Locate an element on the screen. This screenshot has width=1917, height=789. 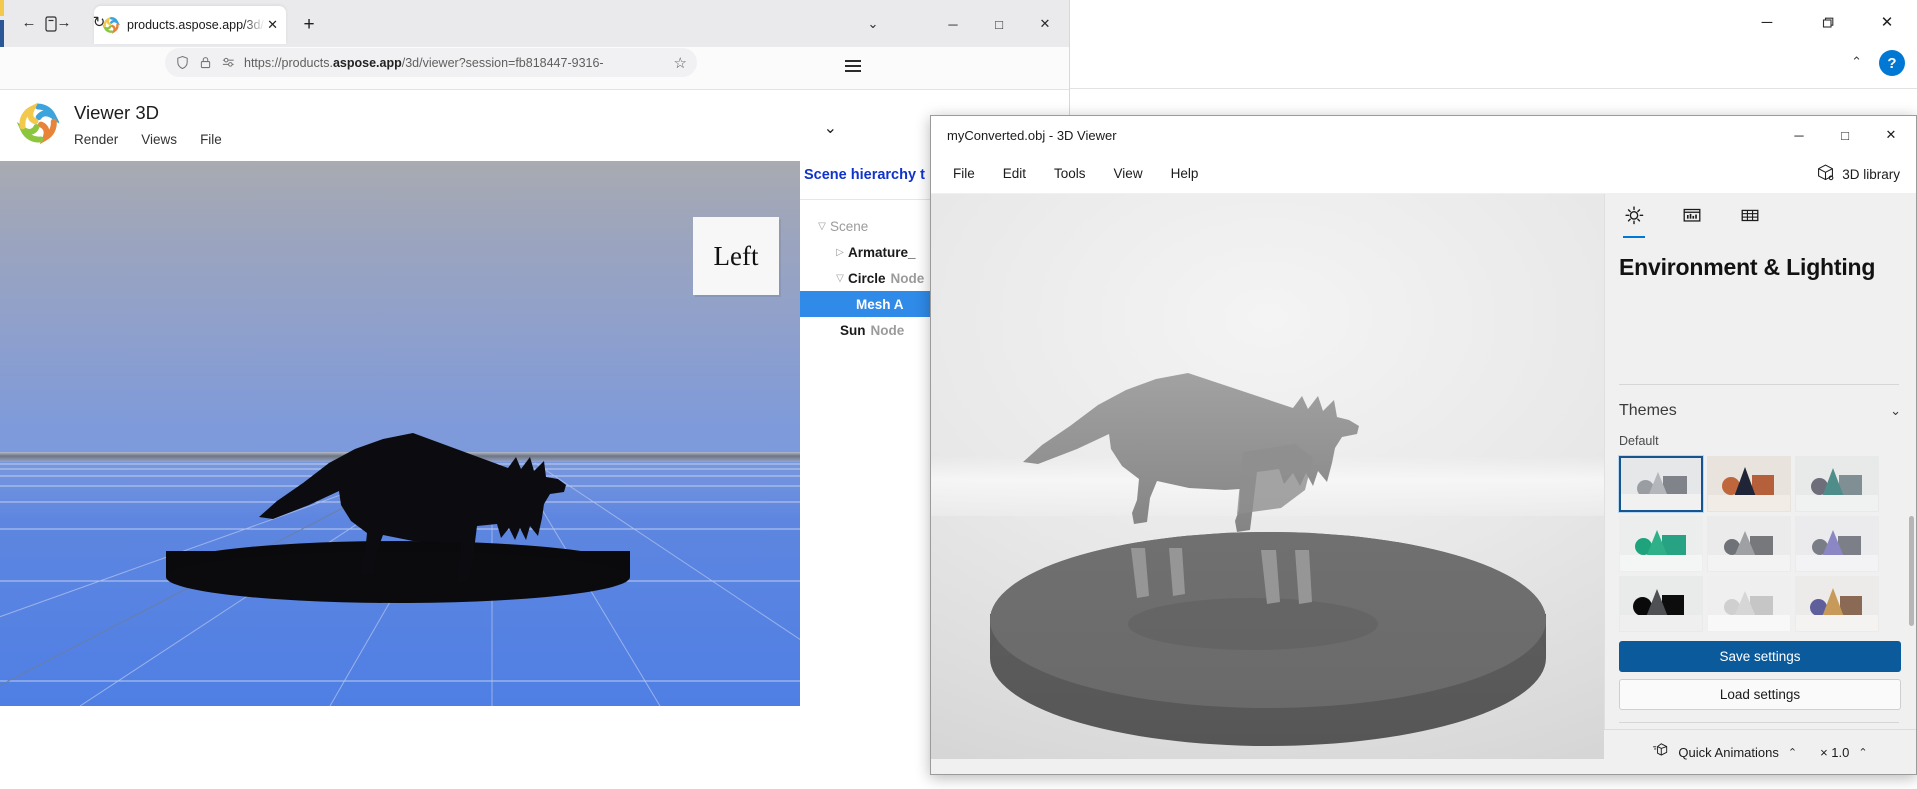
viewer-status-bar: Quick Animations ⌃ × 1.0 ⌃ is located at coordinates (1760, 751).